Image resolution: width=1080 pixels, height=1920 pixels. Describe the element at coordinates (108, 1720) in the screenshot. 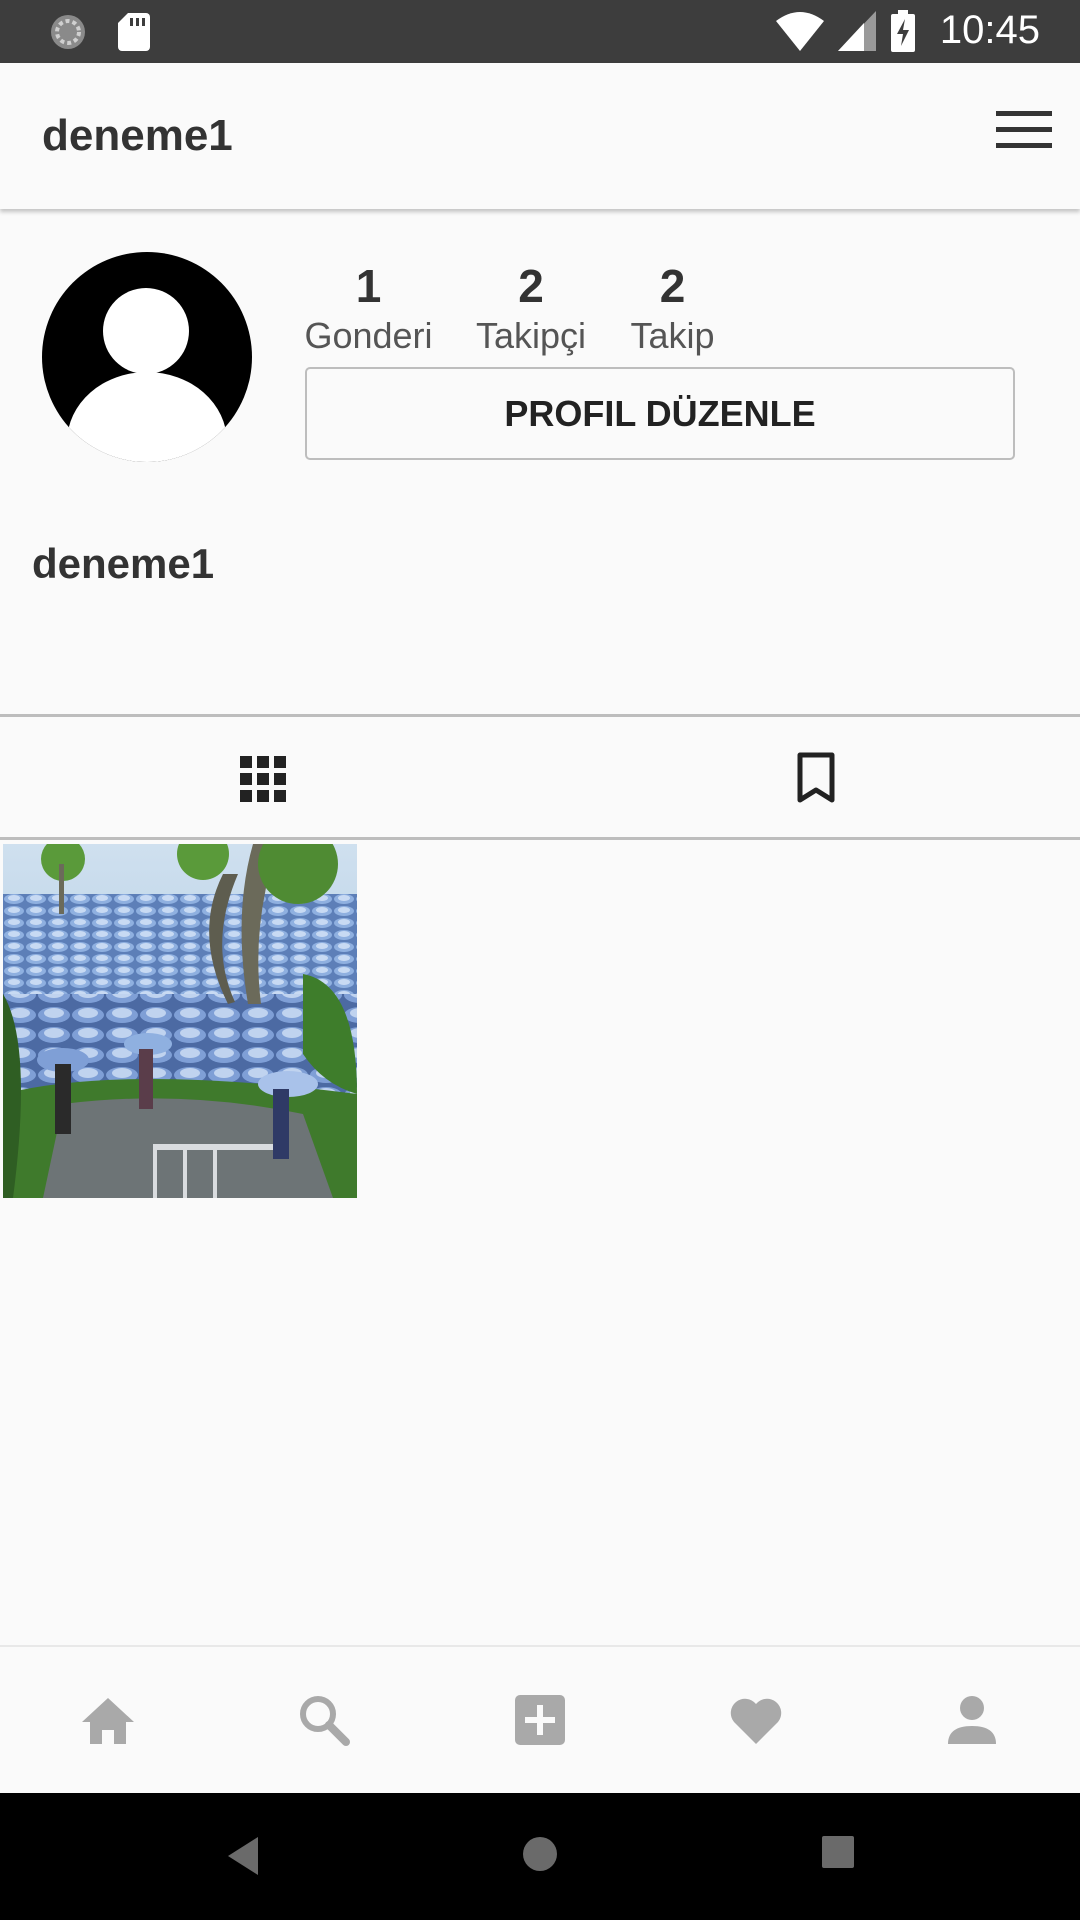

I see `home-icon` at that location.